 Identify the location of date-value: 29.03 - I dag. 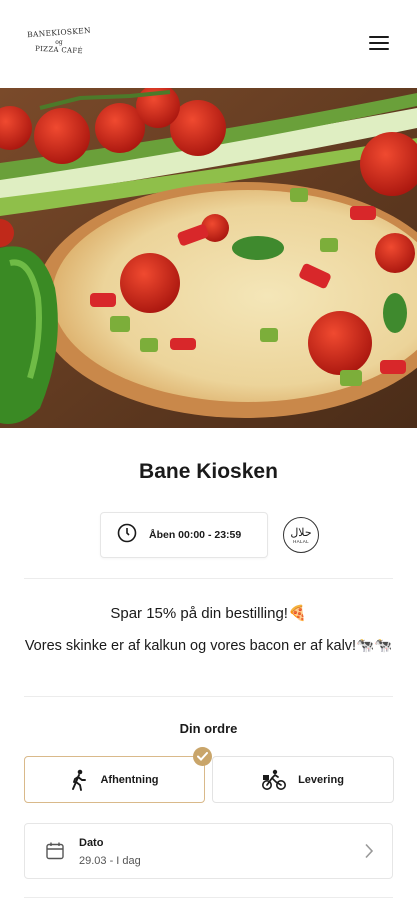
(110, 861).